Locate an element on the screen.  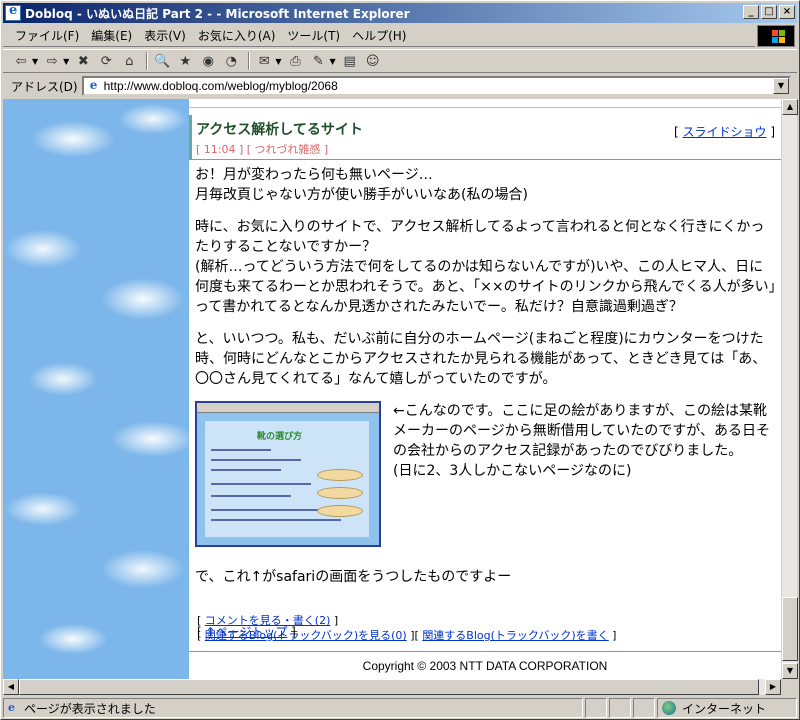
scroll-right-icon: ▶ is located at coordinates (773, 687).